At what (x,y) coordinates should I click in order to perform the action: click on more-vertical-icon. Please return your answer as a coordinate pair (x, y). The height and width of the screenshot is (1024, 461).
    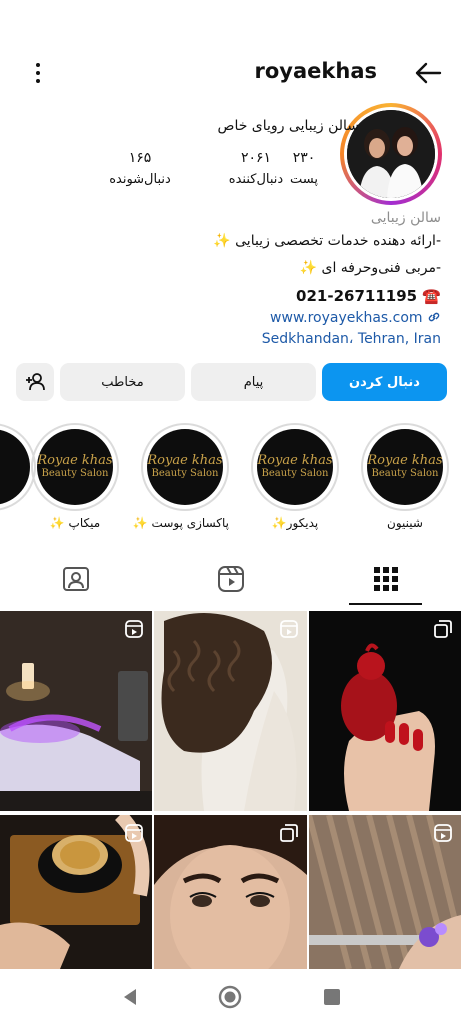
    Looking at the image, I should click on (38, 73).